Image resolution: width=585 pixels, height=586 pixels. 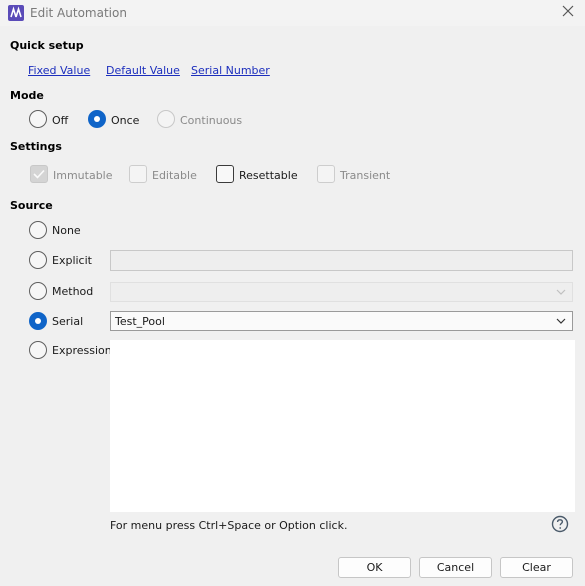 I want to click on mode-continuous-label: Continuous, so click(x=211, y=120).